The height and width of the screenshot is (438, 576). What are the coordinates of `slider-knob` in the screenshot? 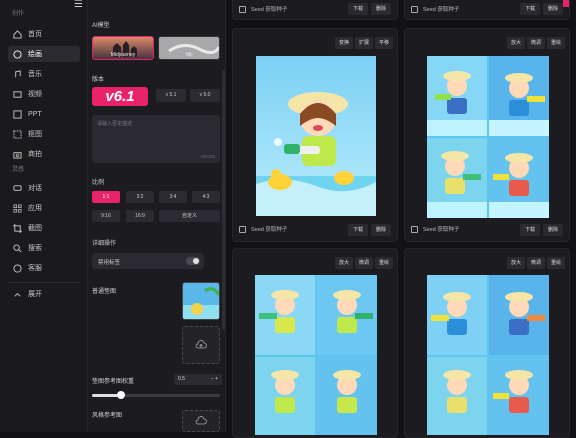 It's located at (121, 395).